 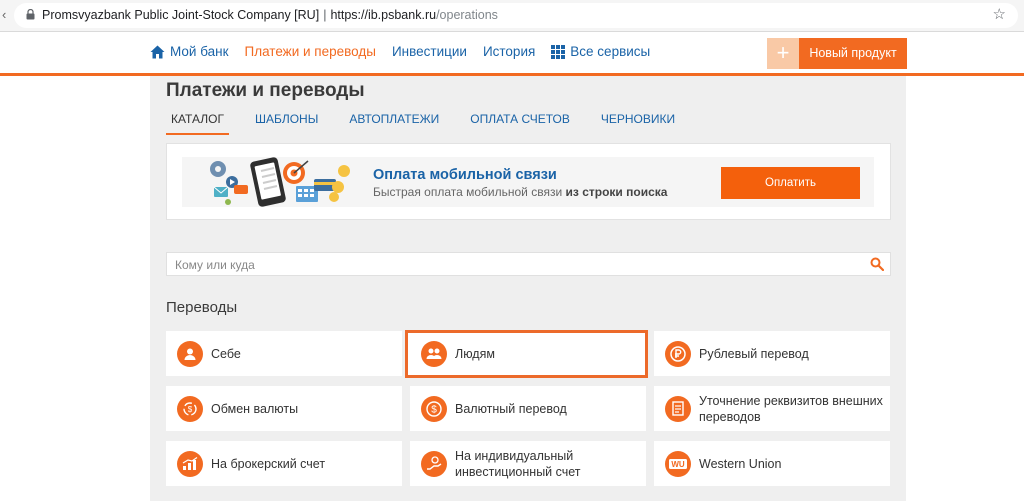 I want to click on transfer-tile-label: Людям, so click(x=475, y=354).